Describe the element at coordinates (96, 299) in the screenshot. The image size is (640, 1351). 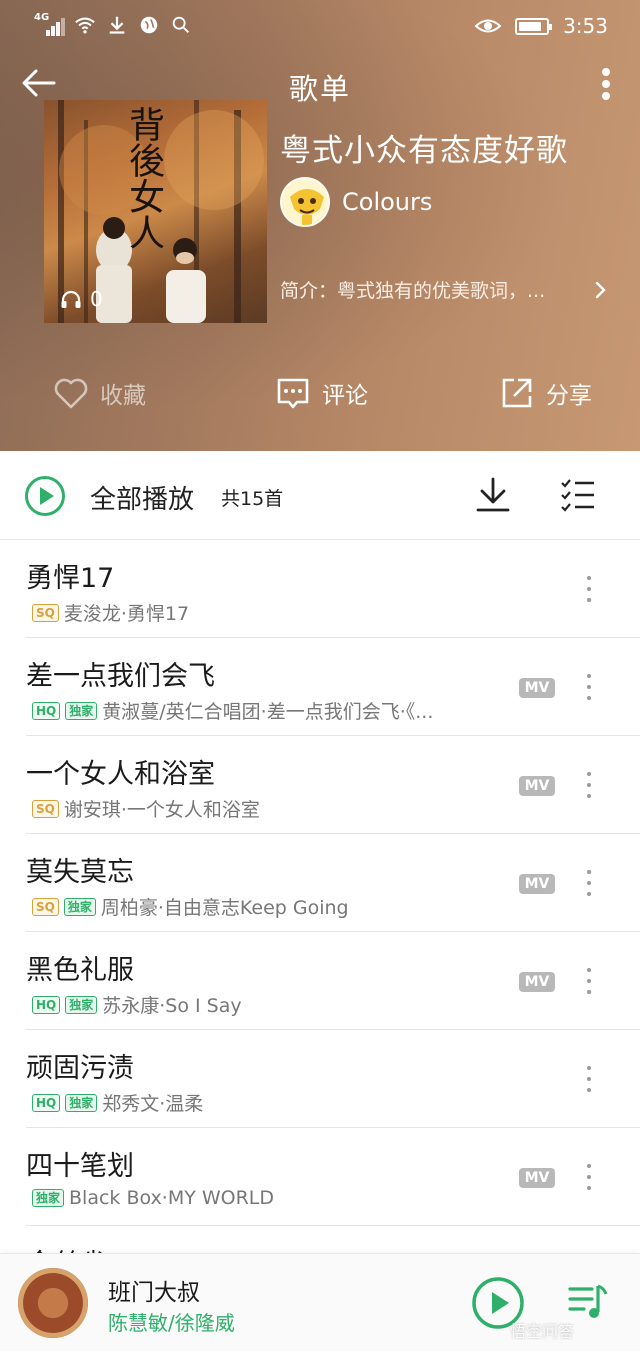
I see `play-count-value: 0` at that location.